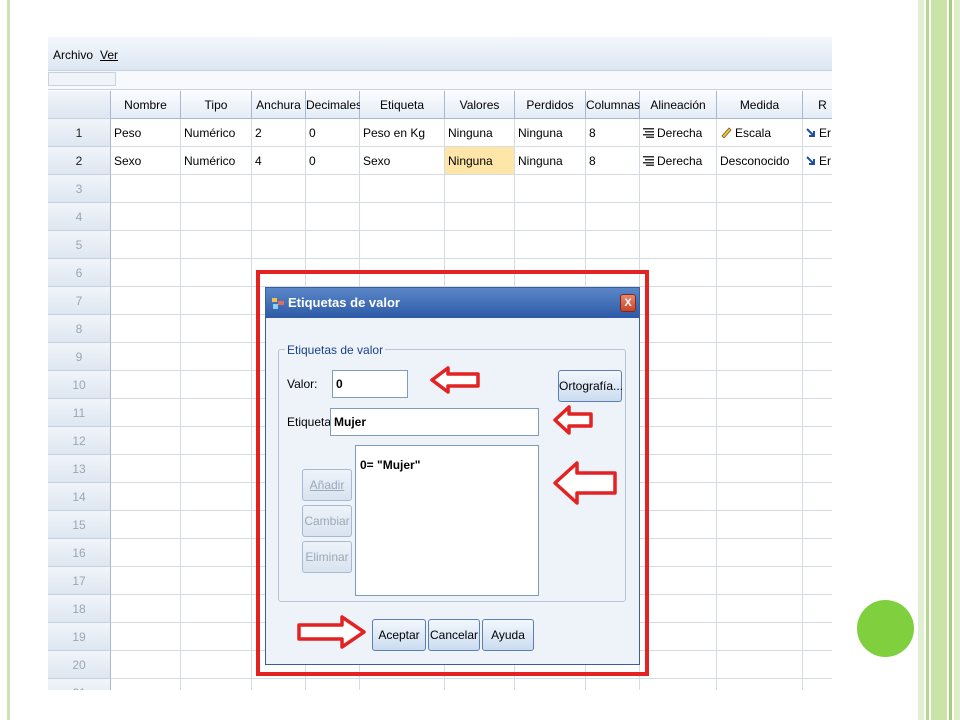 The image size is (960, 720). I want to click on table-cell: Numérico, so click(216, 133).